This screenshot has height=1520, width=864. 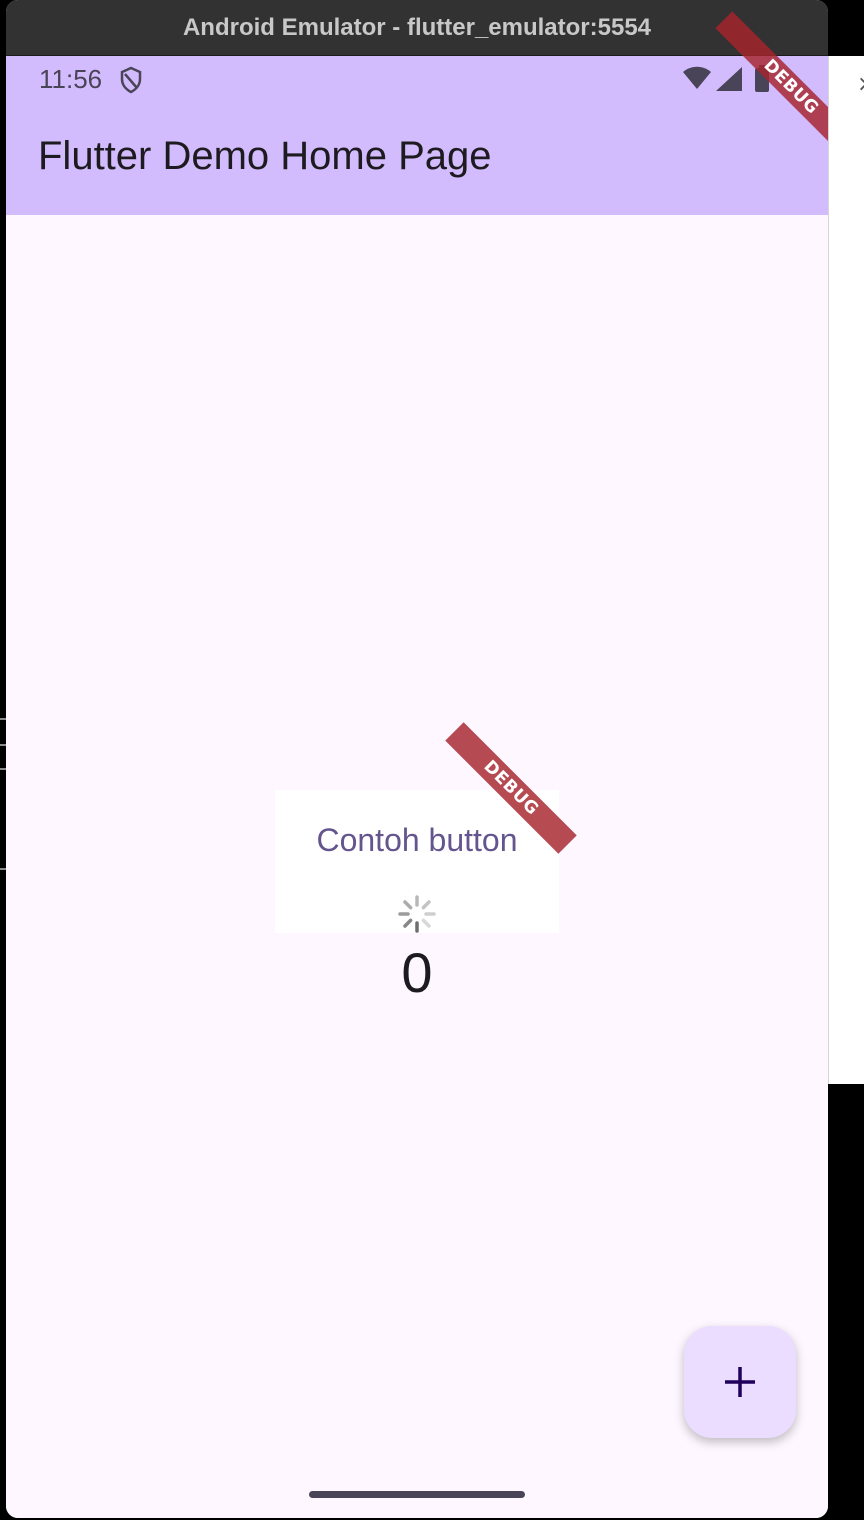 I want to click on status-bar: 11:56, so click(x=417, y=80).